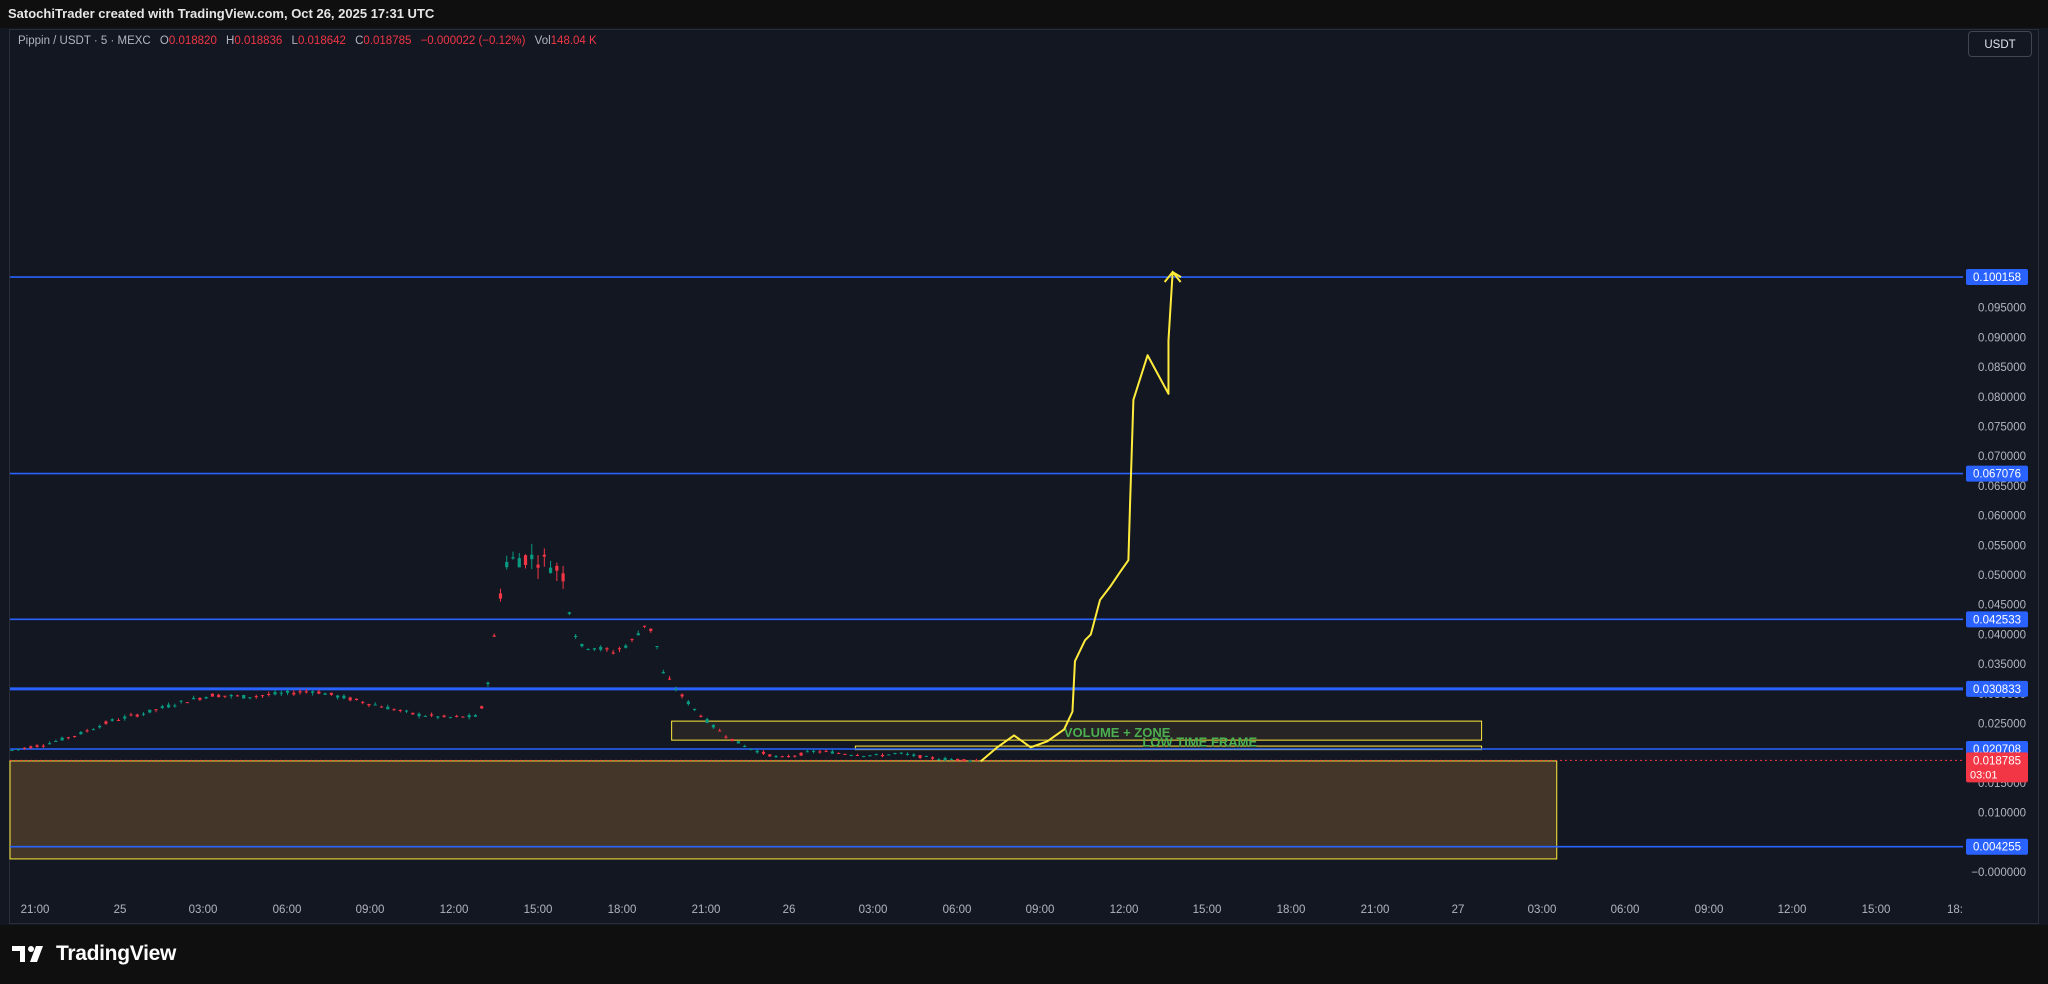 The image size is (2048, 984). What do you see at coordinates (192, 41) in the screenshot?
I see `open-value: 0.018820` at bounding box center [192, 41].